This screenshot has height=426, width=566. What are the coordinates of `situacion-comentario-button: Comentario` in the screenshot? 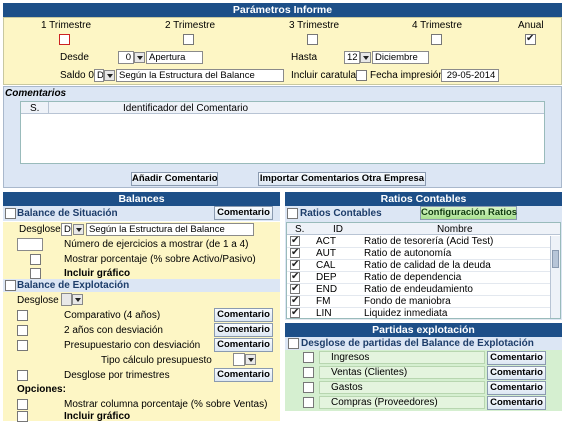 It's located at (243, 213).